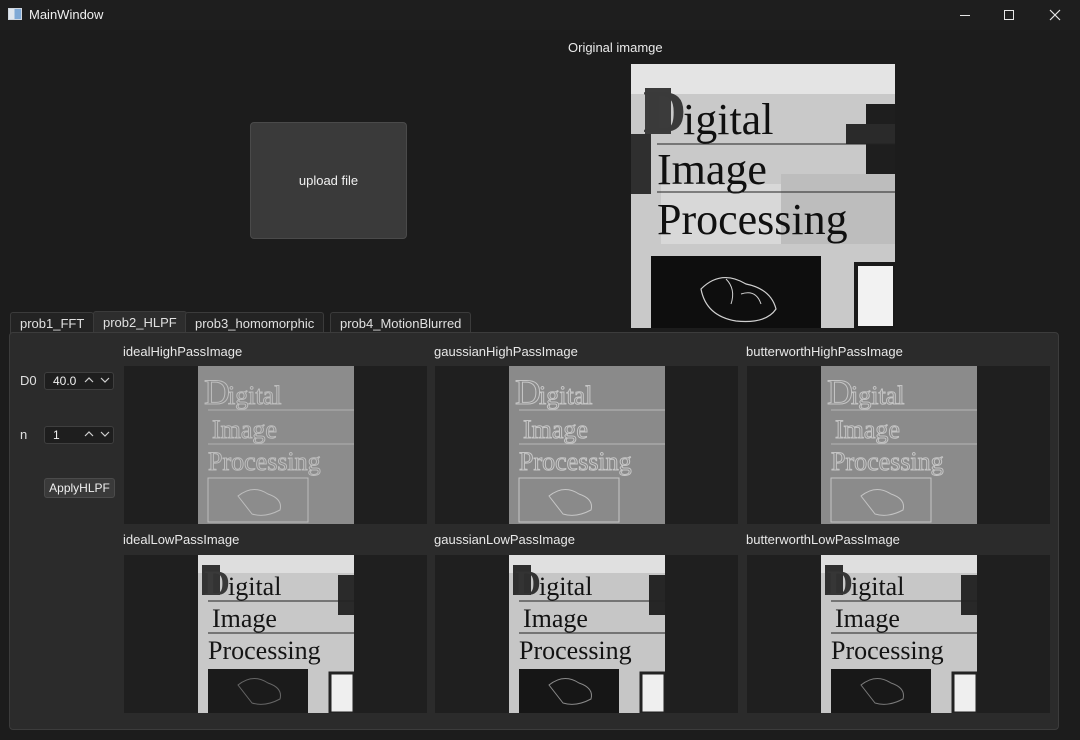 The image size is (1080, 740). I want to click on gaussian-low-art-line-3: Processing, so click(575, 650).